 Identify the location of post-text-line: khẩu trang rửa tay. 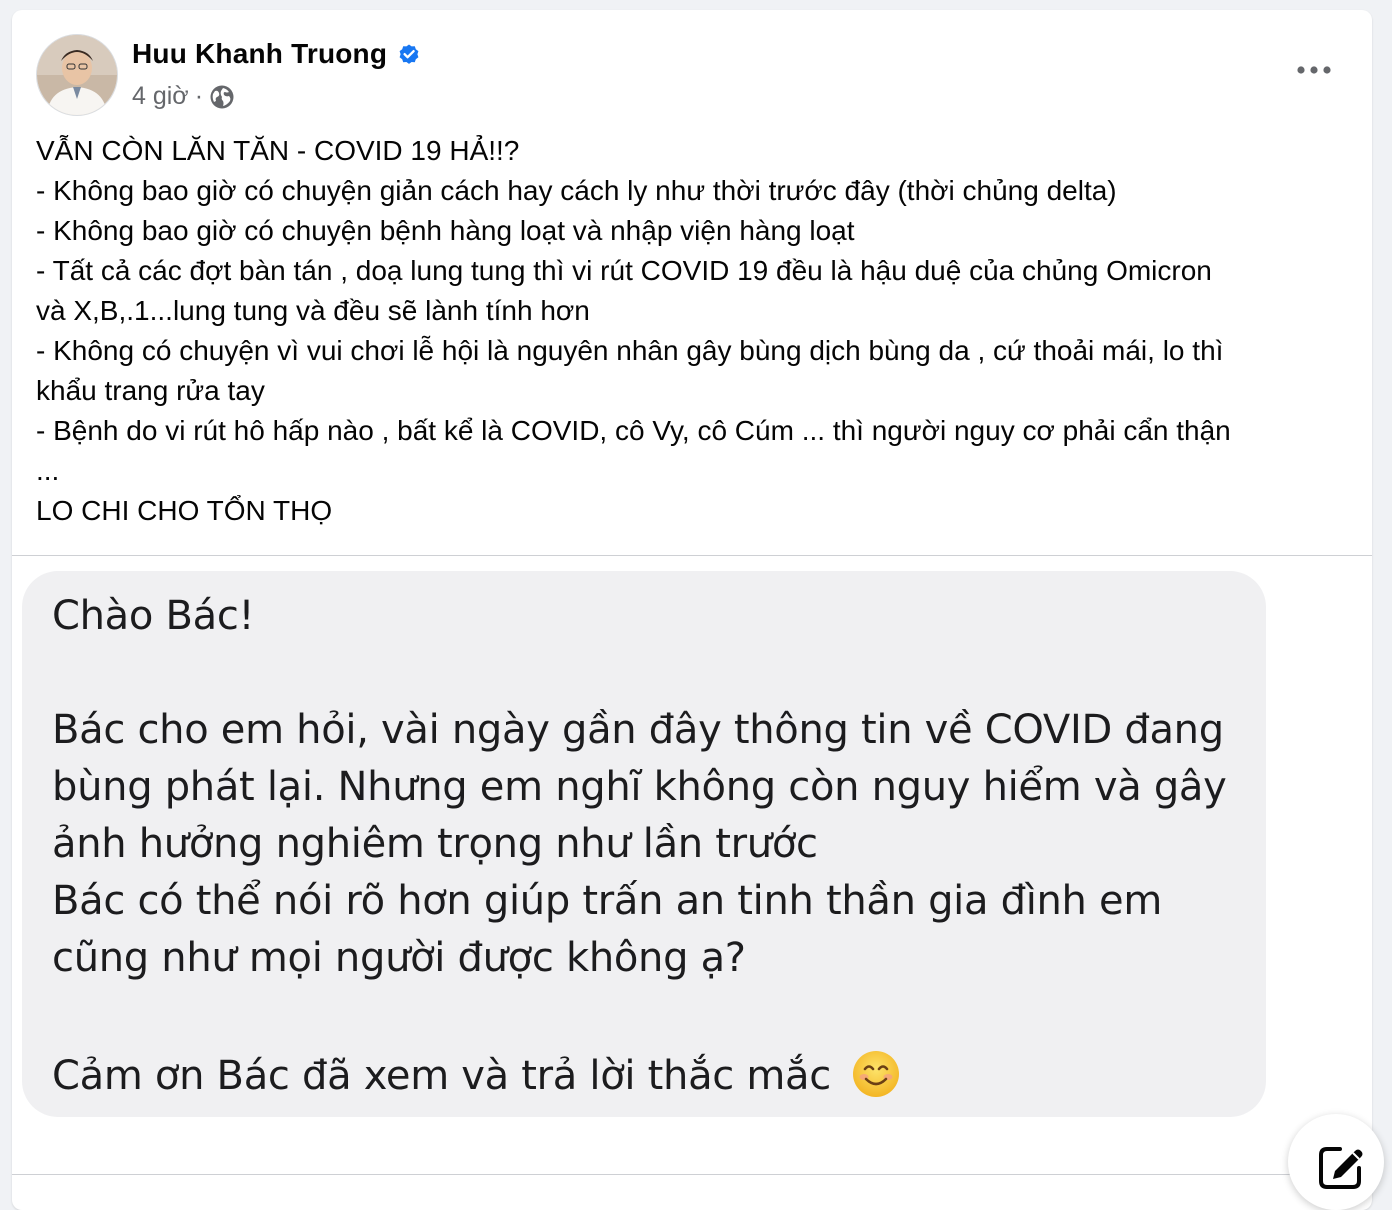
(150, 390).